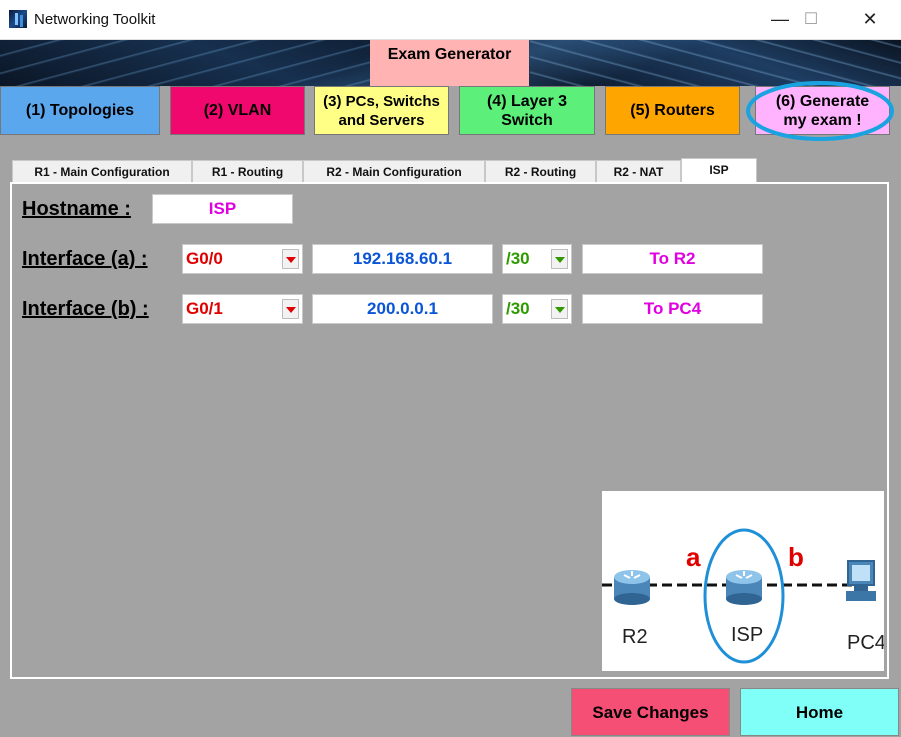  I want to click on pc-icon, so click(861, 580).